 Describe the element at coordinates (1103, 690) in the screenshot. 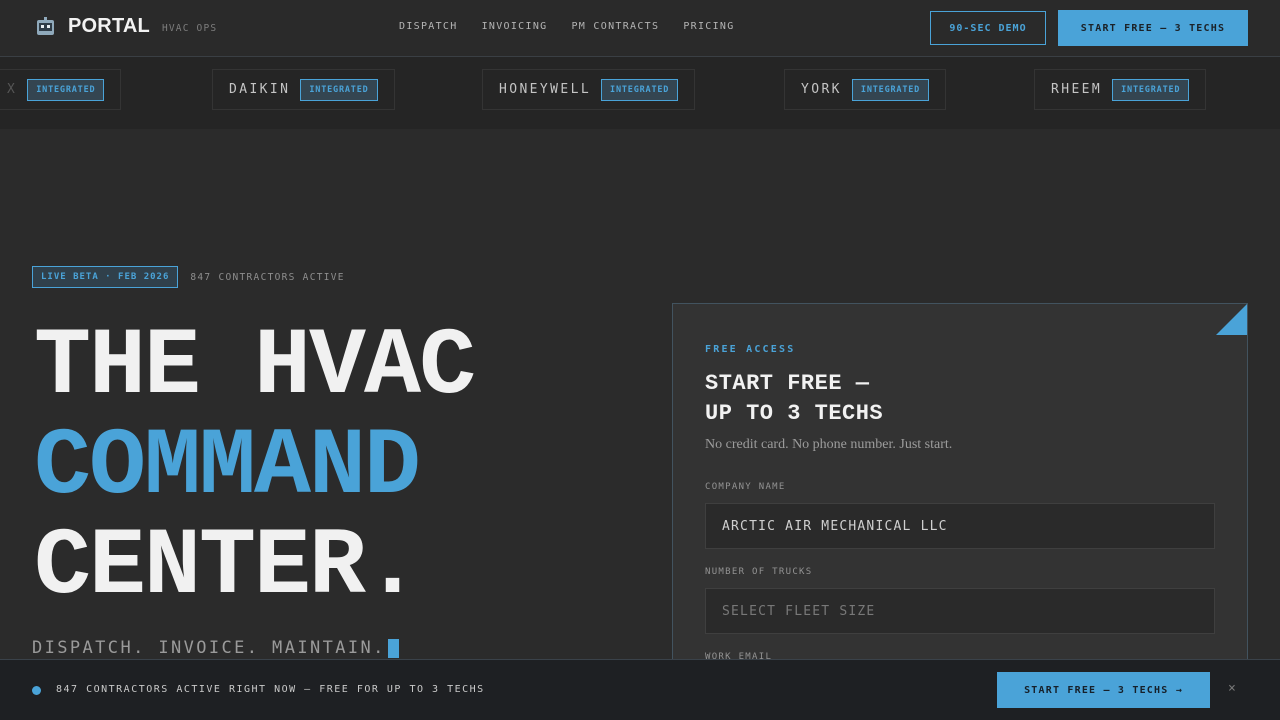

I see `sticky-start-free-button: START FREE — 3 TECHS →` at that location.